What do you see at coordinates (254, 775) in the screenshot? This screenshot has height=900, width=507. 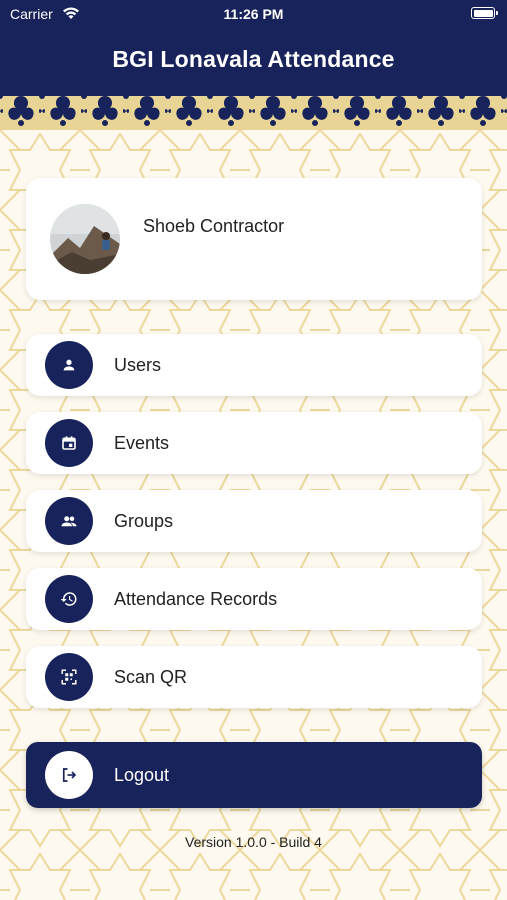 I see `logout-button: Logout` at bounding box center [254, 775].